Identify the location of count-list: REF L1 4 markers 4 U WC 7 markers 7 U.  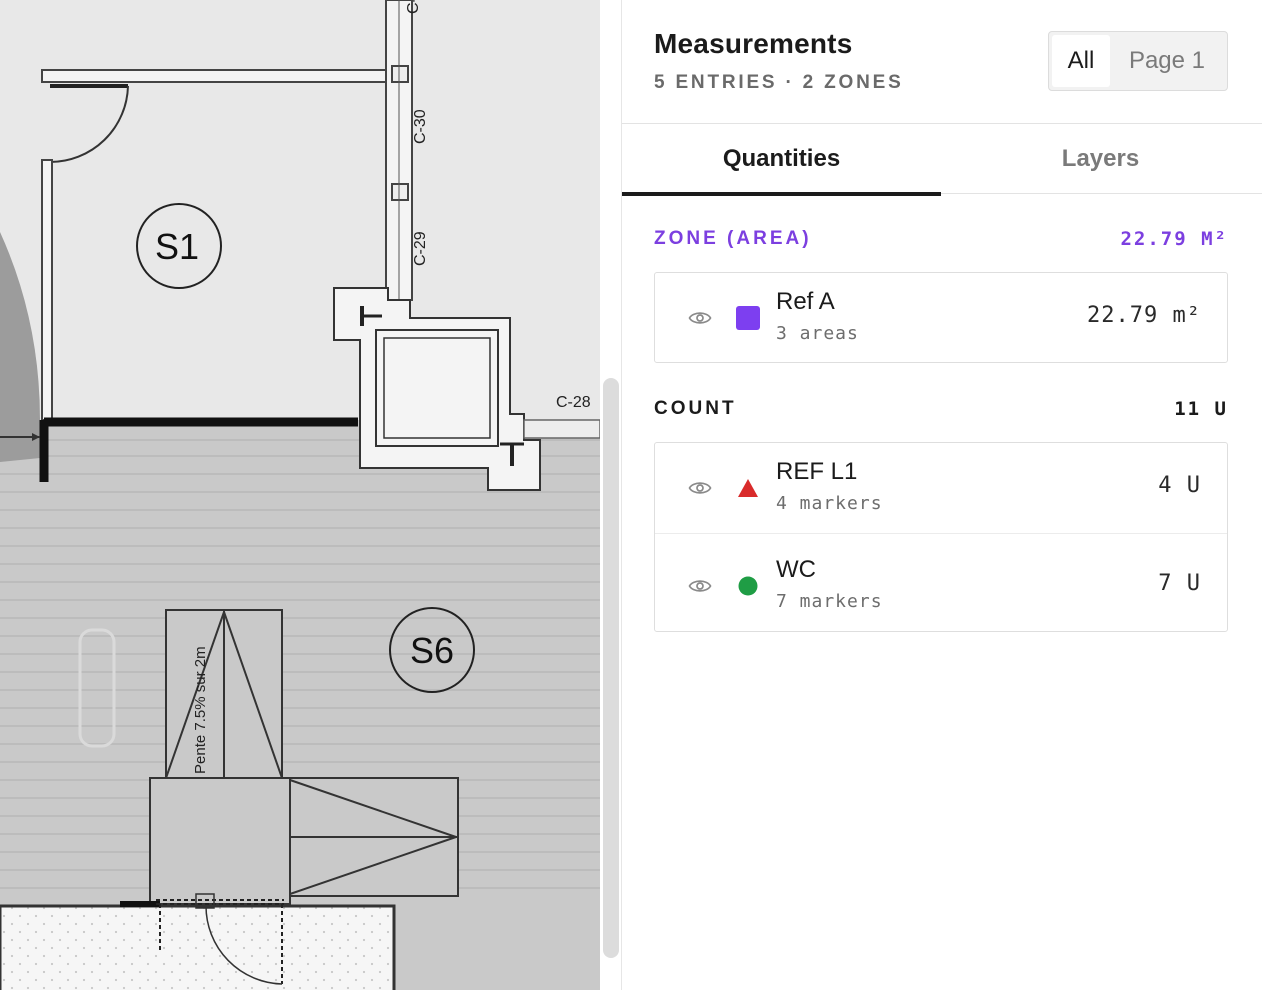
(941, 537).